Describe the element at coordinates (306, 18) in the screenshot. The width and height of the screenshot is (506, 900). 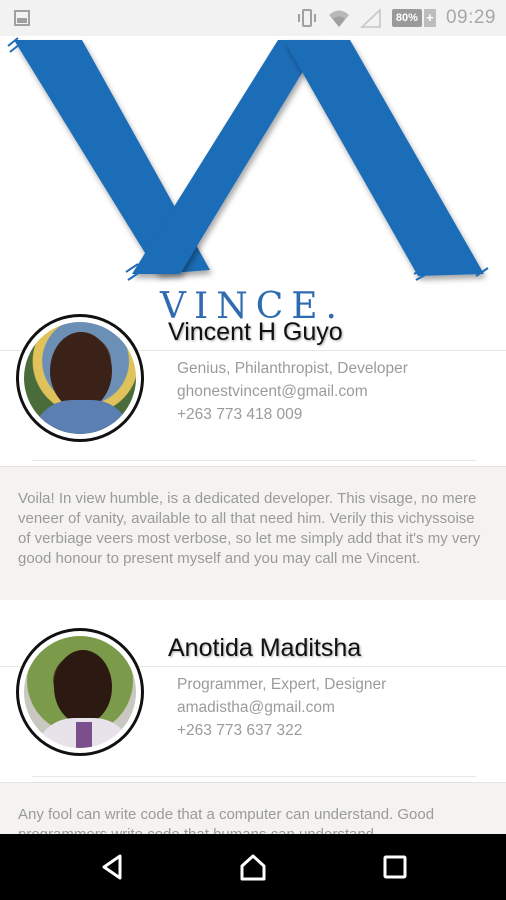
I see `vibrate-icon` at that location.